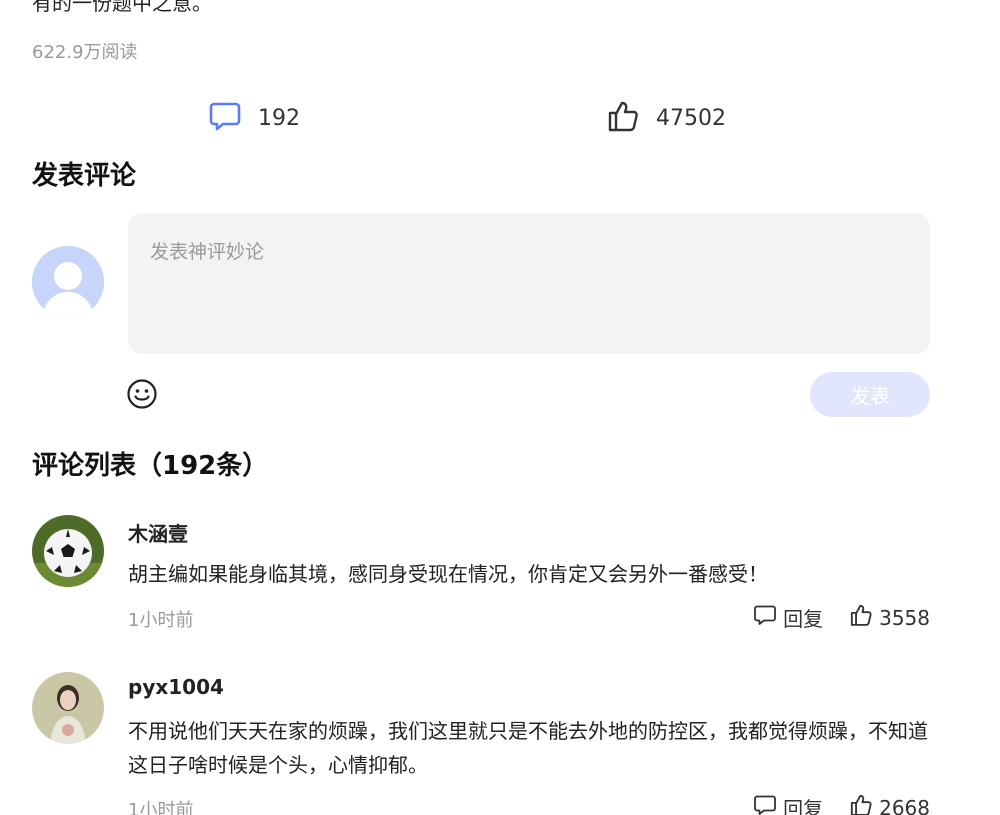  I want to click on comment-count-button: 192, so click(254, 118).